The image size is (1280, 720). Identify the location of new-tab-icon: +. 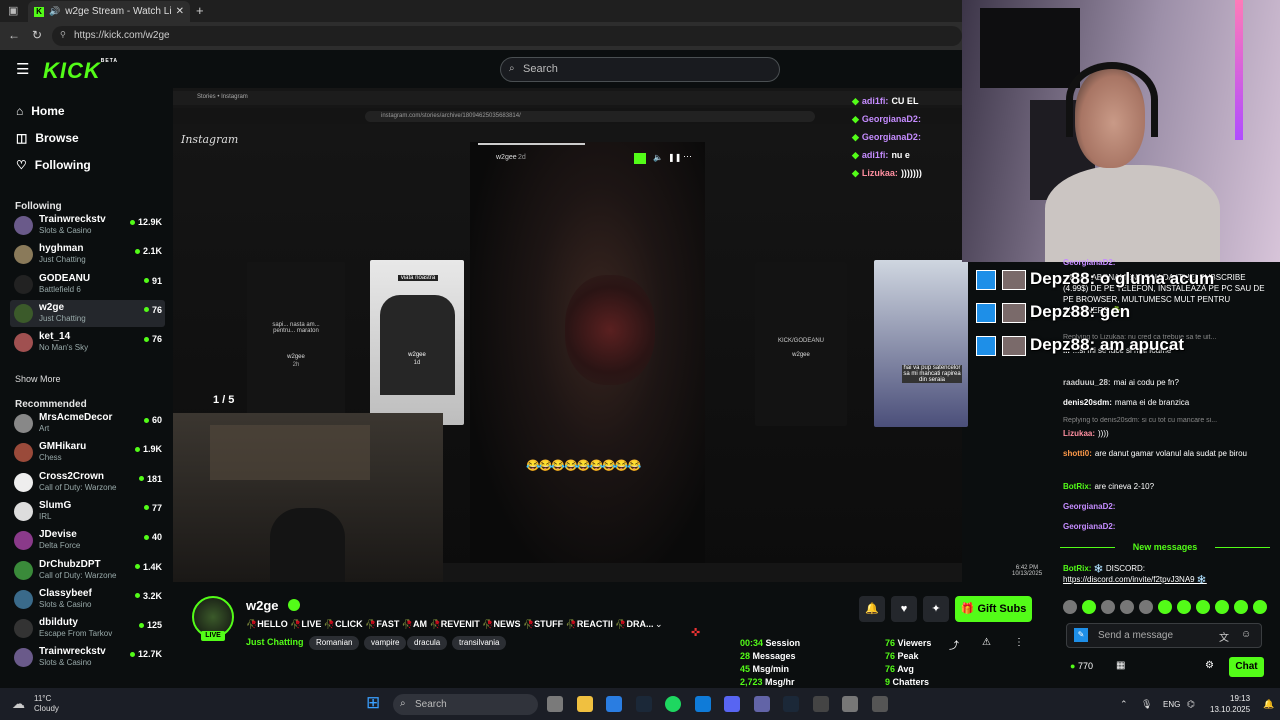
(200, 10).